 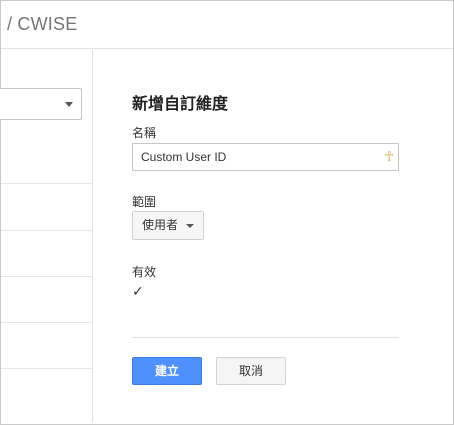 I want to click on checkmark-icon: ✓, so click(x=138, y=292).